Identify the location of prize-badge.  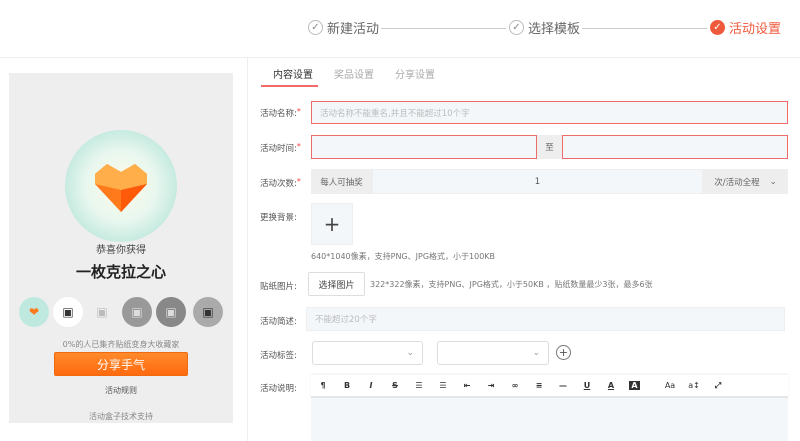
(121, 186).